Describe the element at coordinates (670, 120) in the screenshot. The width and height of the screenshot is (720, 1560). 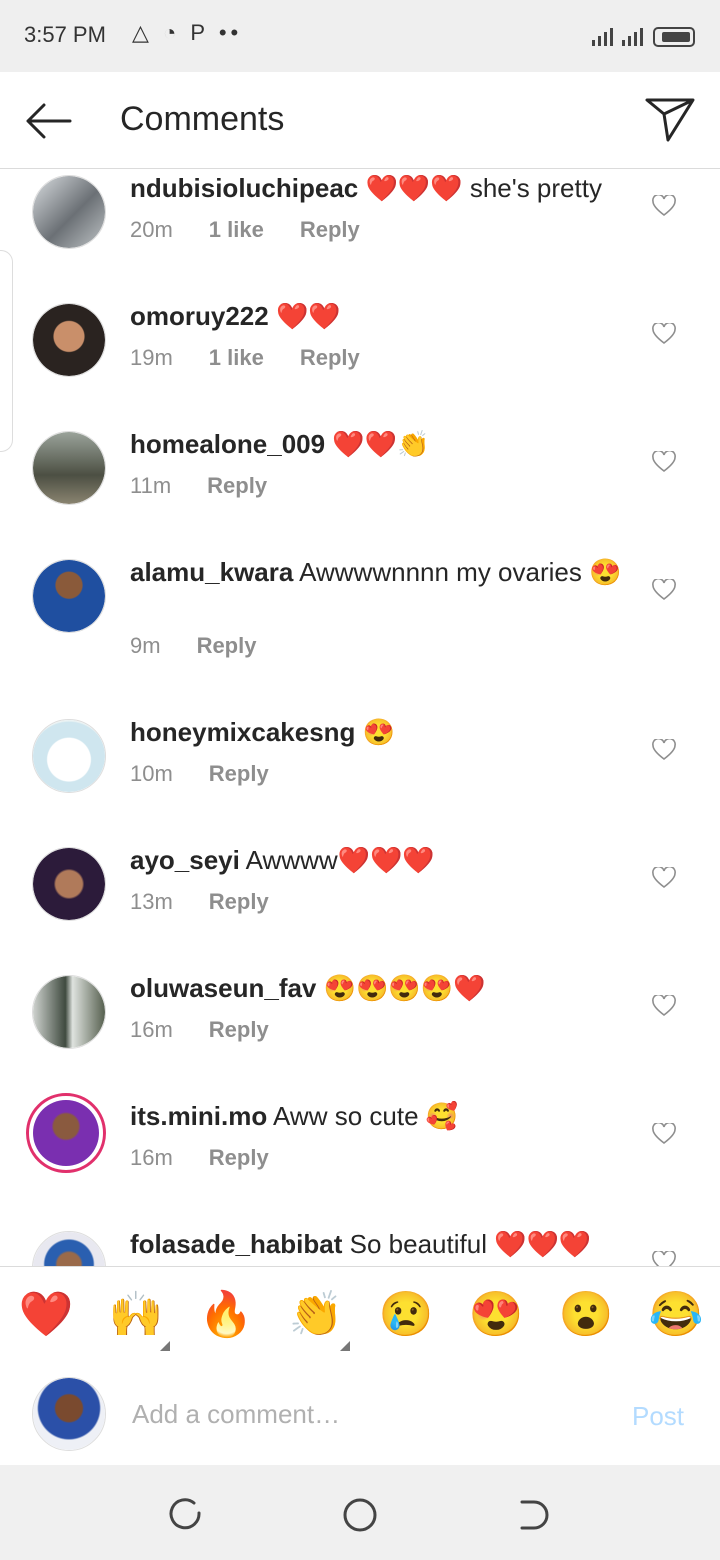
I see `share-send-icon` at that location.